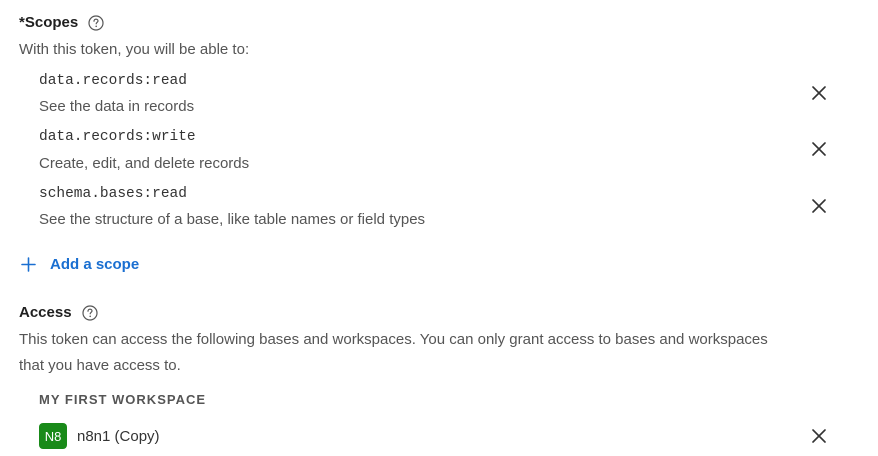 The width and height of the screenshot is (878, 456). What do you see at coordinates (123, 399) in the screenshot?
I see `workspace-label: MY FIRST WORKSPACE` at bounding box center [123, 399].